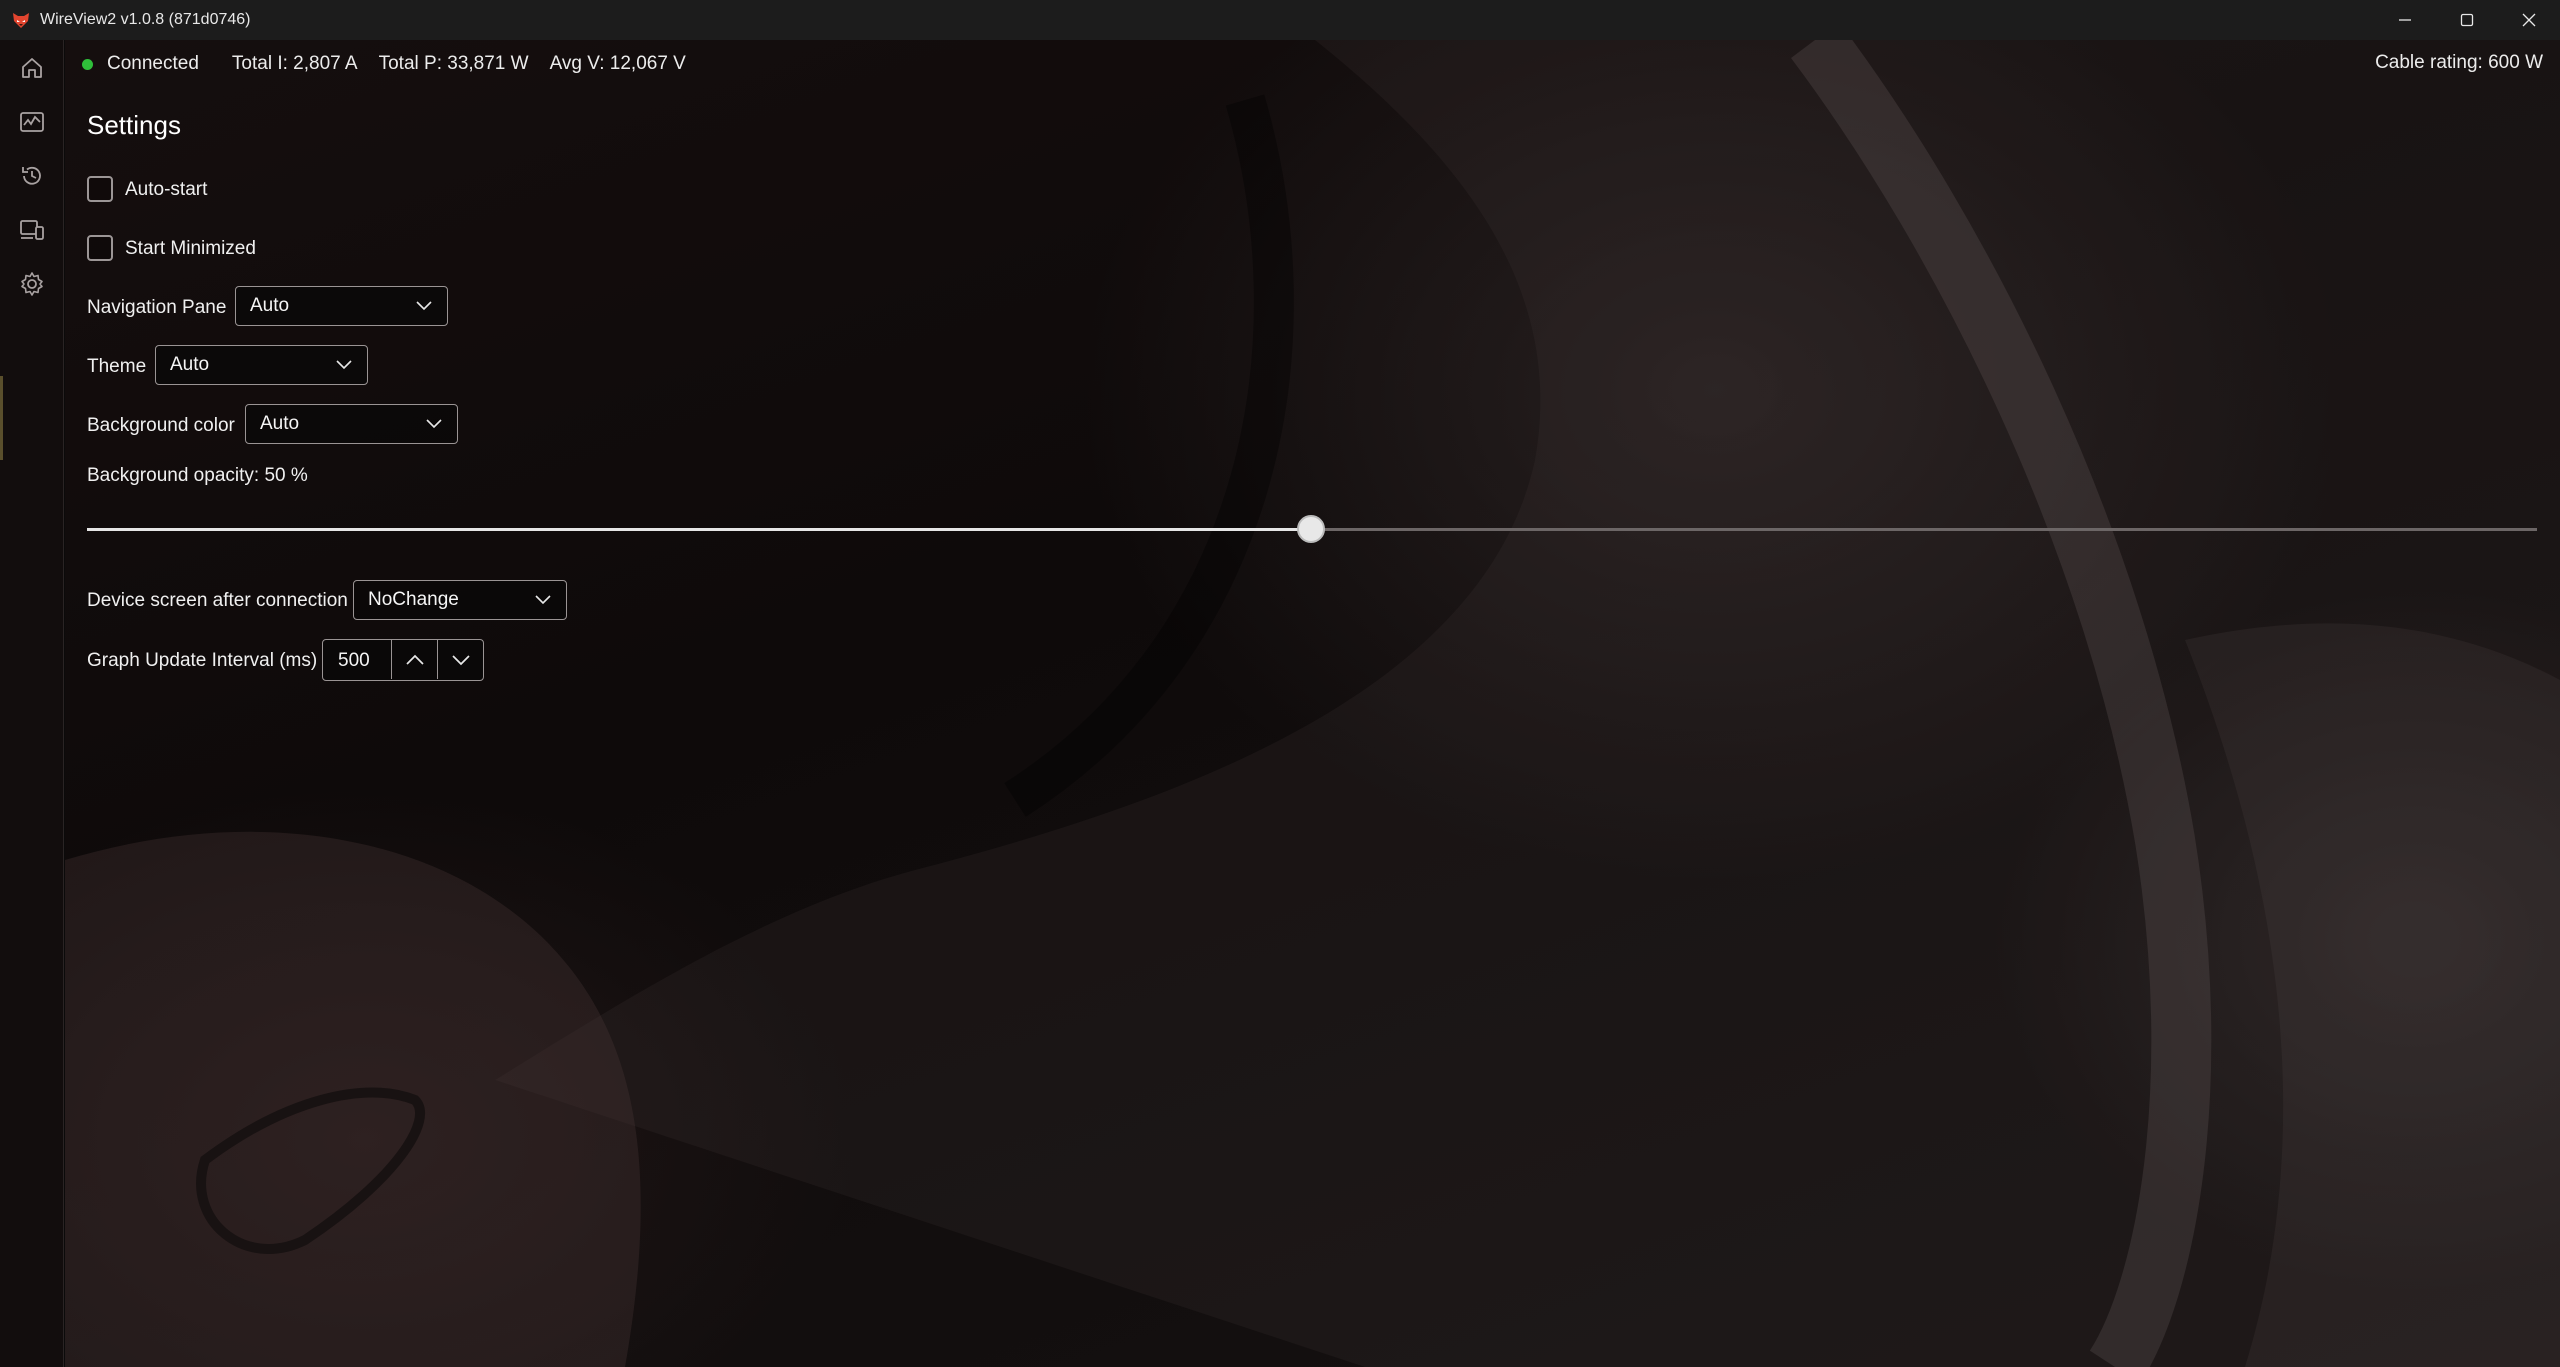 The width and height of the screenshot is (2560, 1367). Describe the element at coordinates (413, 599) in the screenshot. I see `device-screen-value: NoChange` at that location.